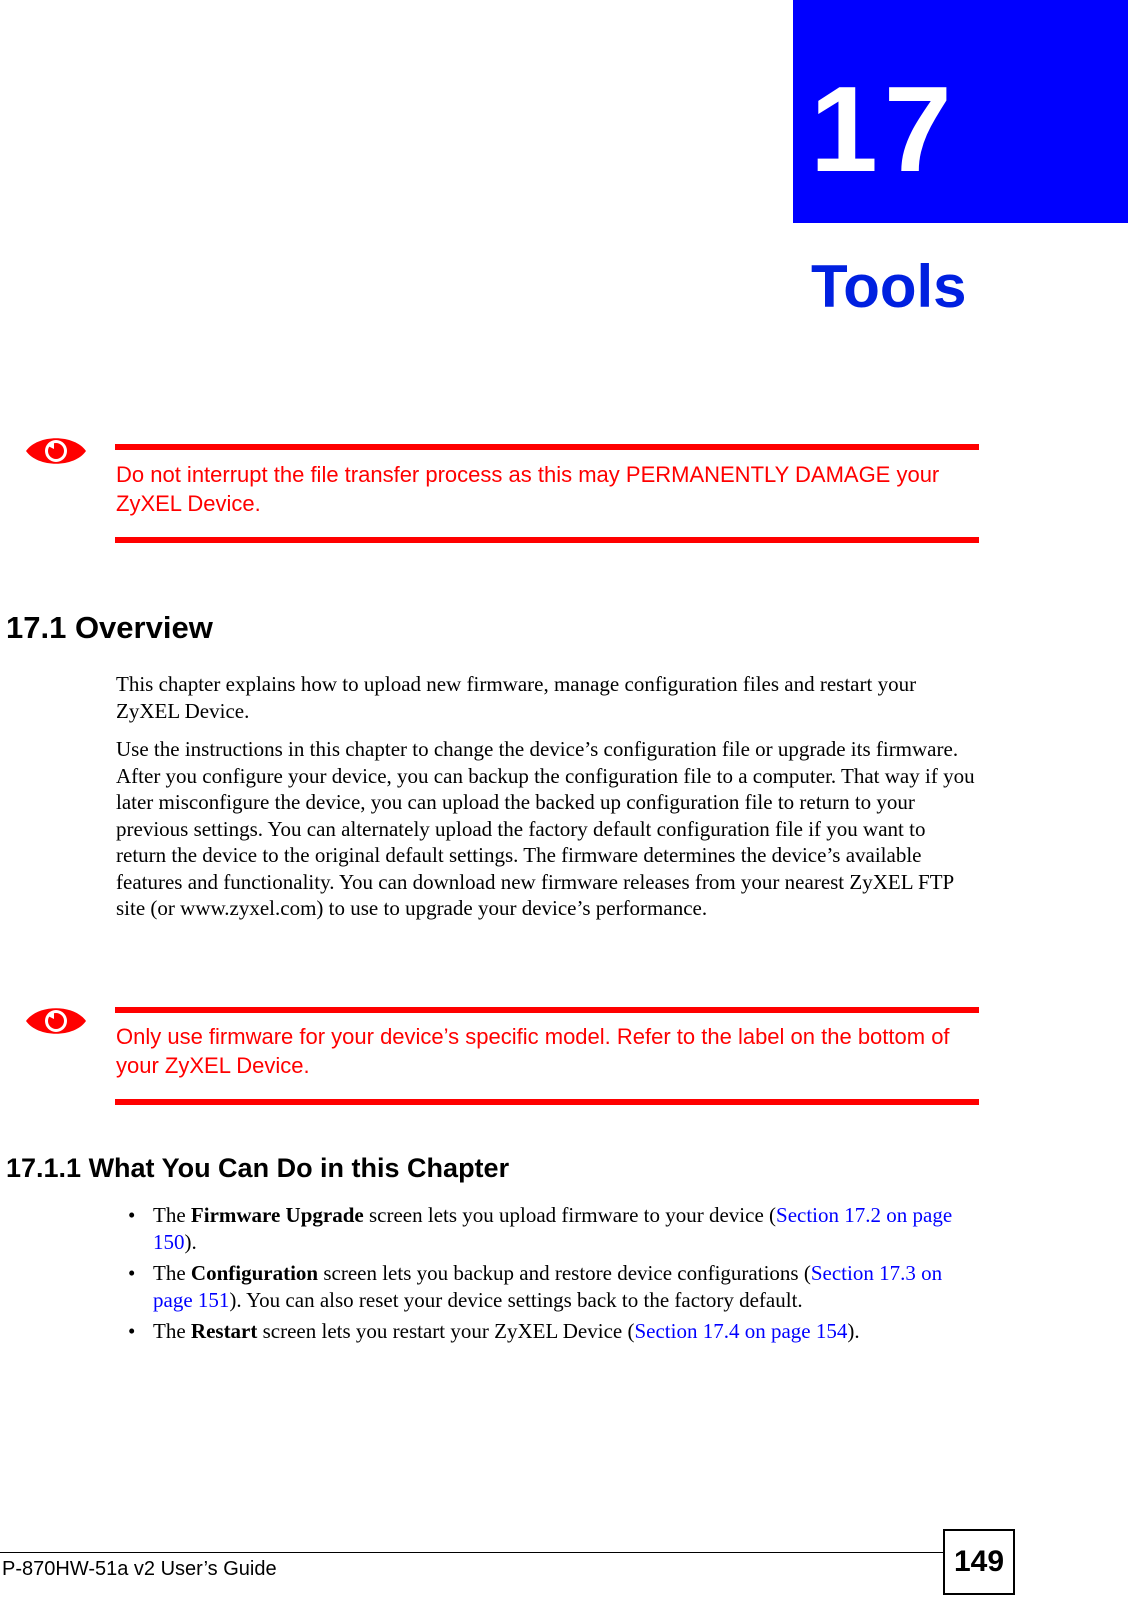  What do you see at coordinates (889, 286) in the screenshot?
I see `chapter-title: Tools` at bounding box center [889, 286].